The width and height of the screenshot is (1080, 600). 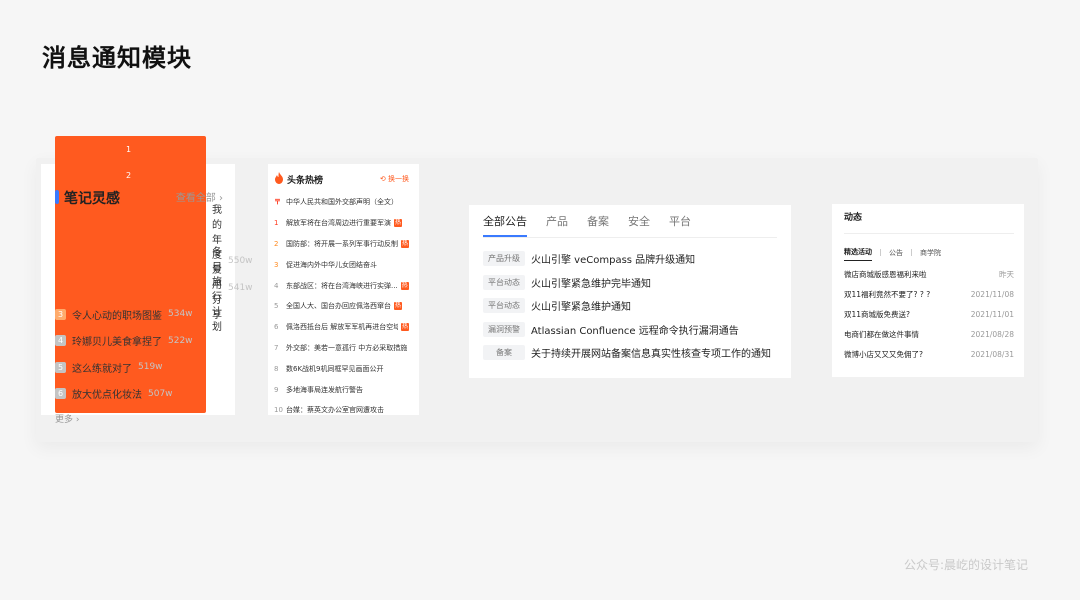 What do you see at coordinates (885, 274) in the screenshot?
I see `activity-title: 微店商城版感恩福利来啦` at bounding box center [885, 274].